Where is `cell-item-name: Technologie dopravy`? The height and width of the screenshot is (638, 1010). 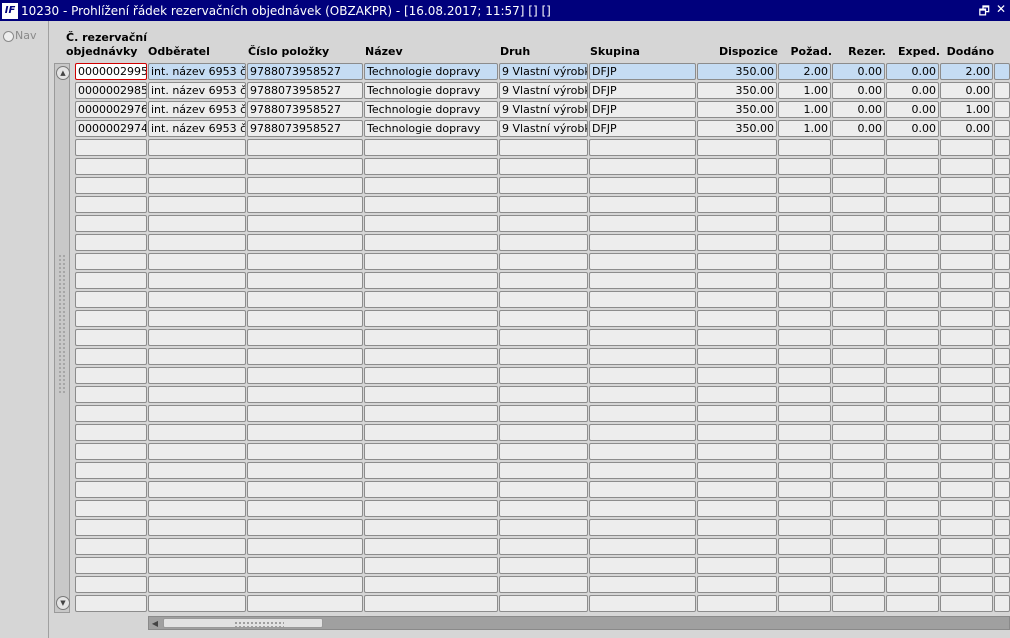 cell-item-name: Technologie dopravy is located at coordinates (431, 128).